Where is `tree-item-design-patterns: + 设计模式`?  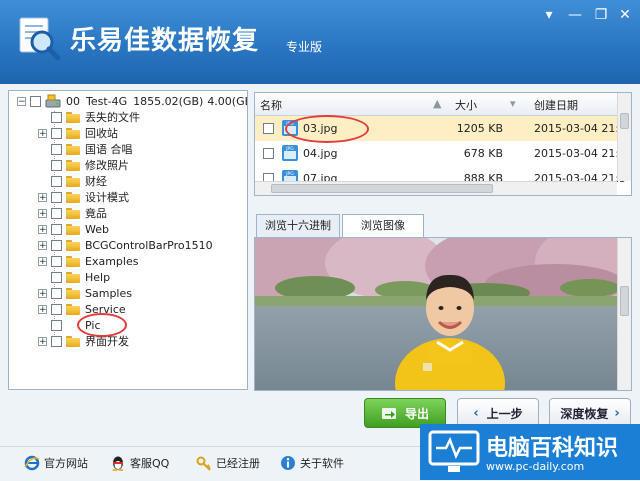
tree-item-design-patterns: + 设计模式 is located at coordinates (83, 197).